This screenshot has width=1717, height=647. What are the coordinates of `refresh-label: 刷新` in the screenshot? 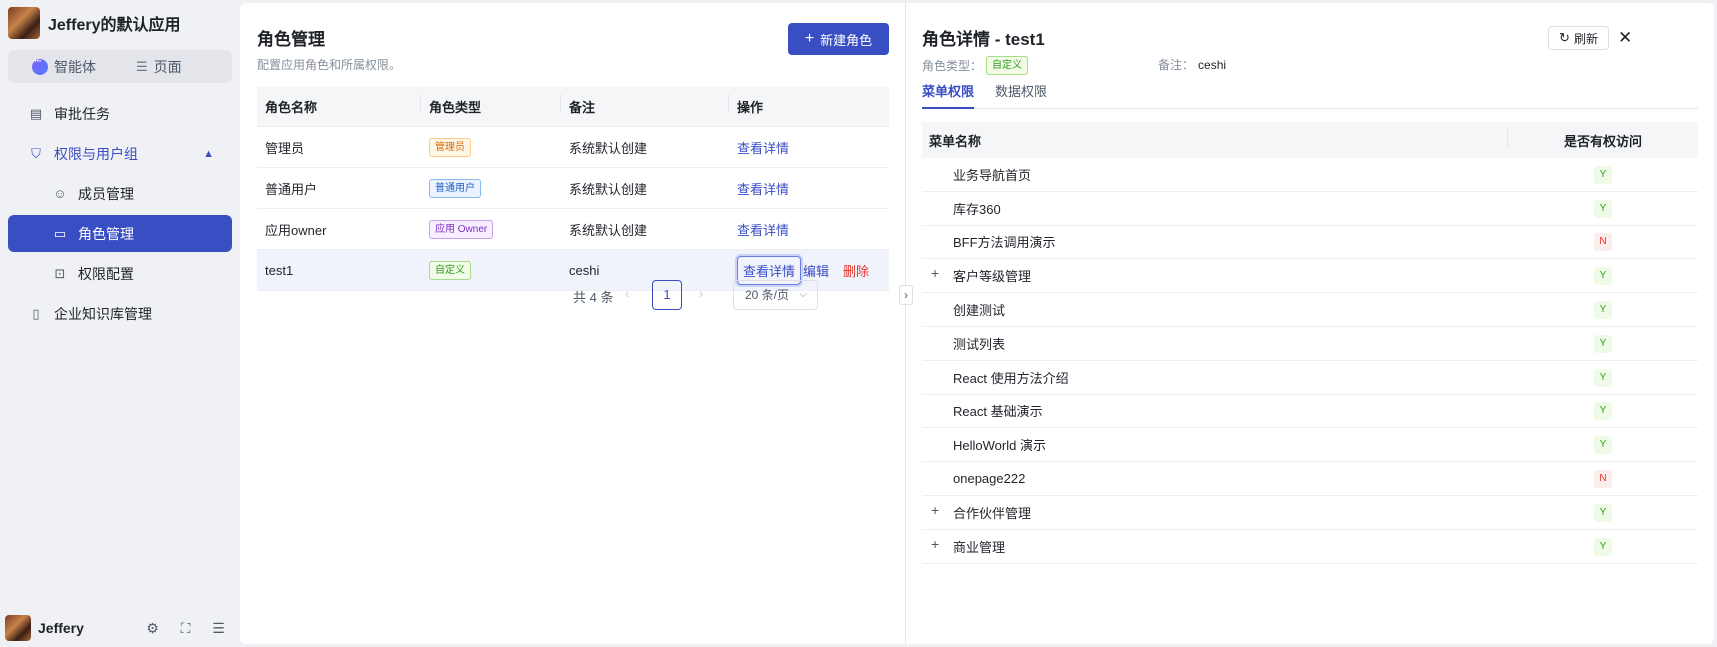 It's located at (1585, 38).